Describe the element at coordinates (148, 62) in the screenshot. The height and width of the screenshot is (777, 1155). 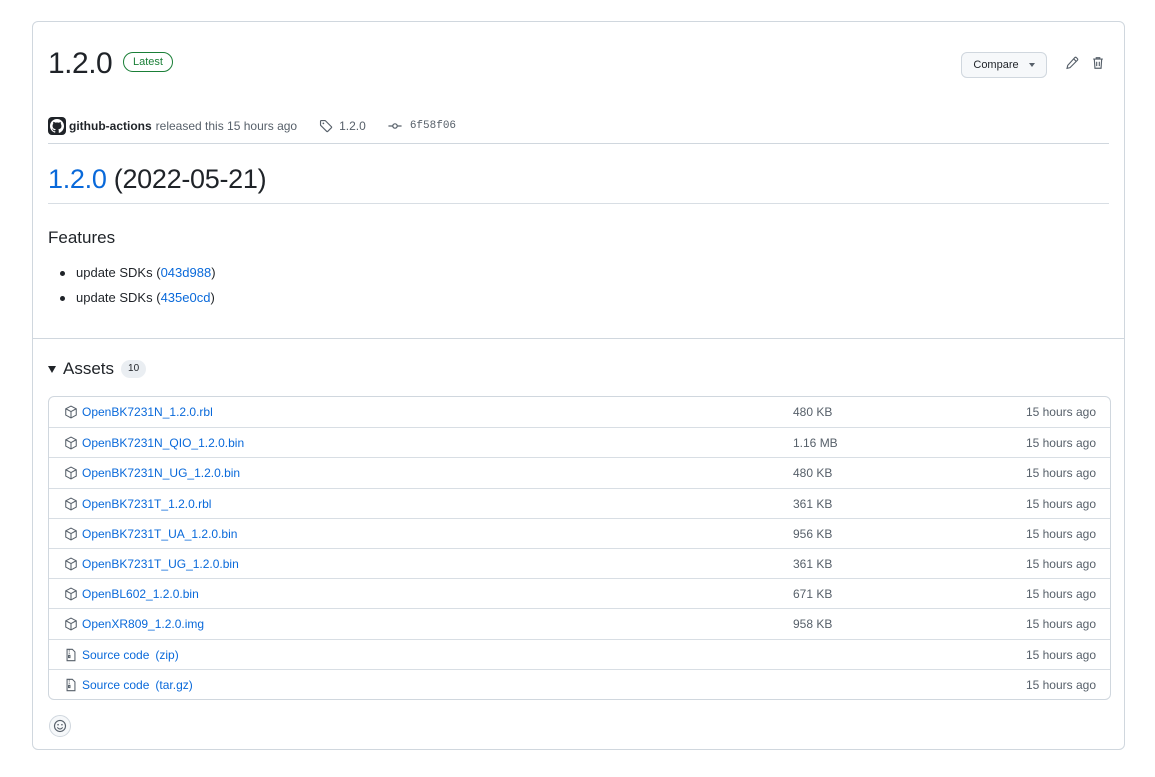
I see `latest-badge: Latest` at that location.